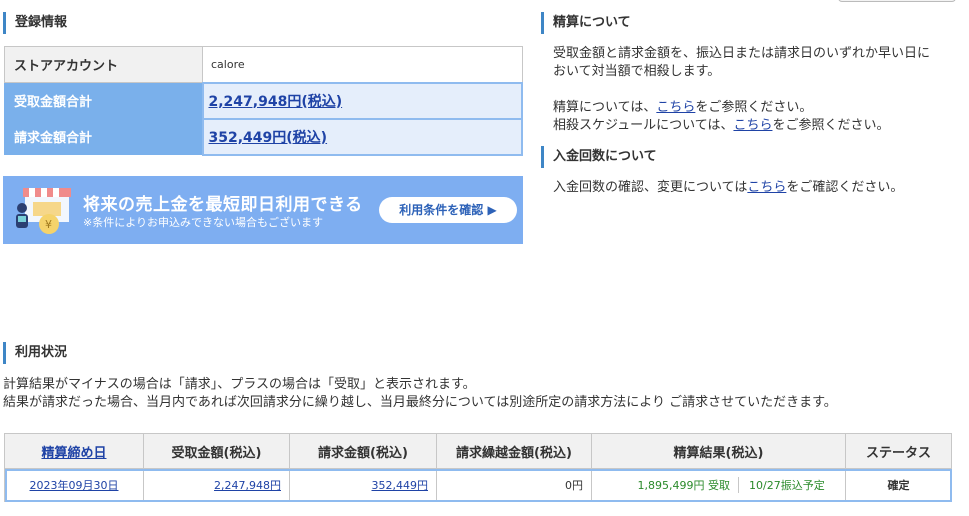 The height and width of the screenshot is (516, 969). Describe the element at coordinates (845, 187) in the screenshot. I see `deposit-text-post: をご確認ください。` at that location.